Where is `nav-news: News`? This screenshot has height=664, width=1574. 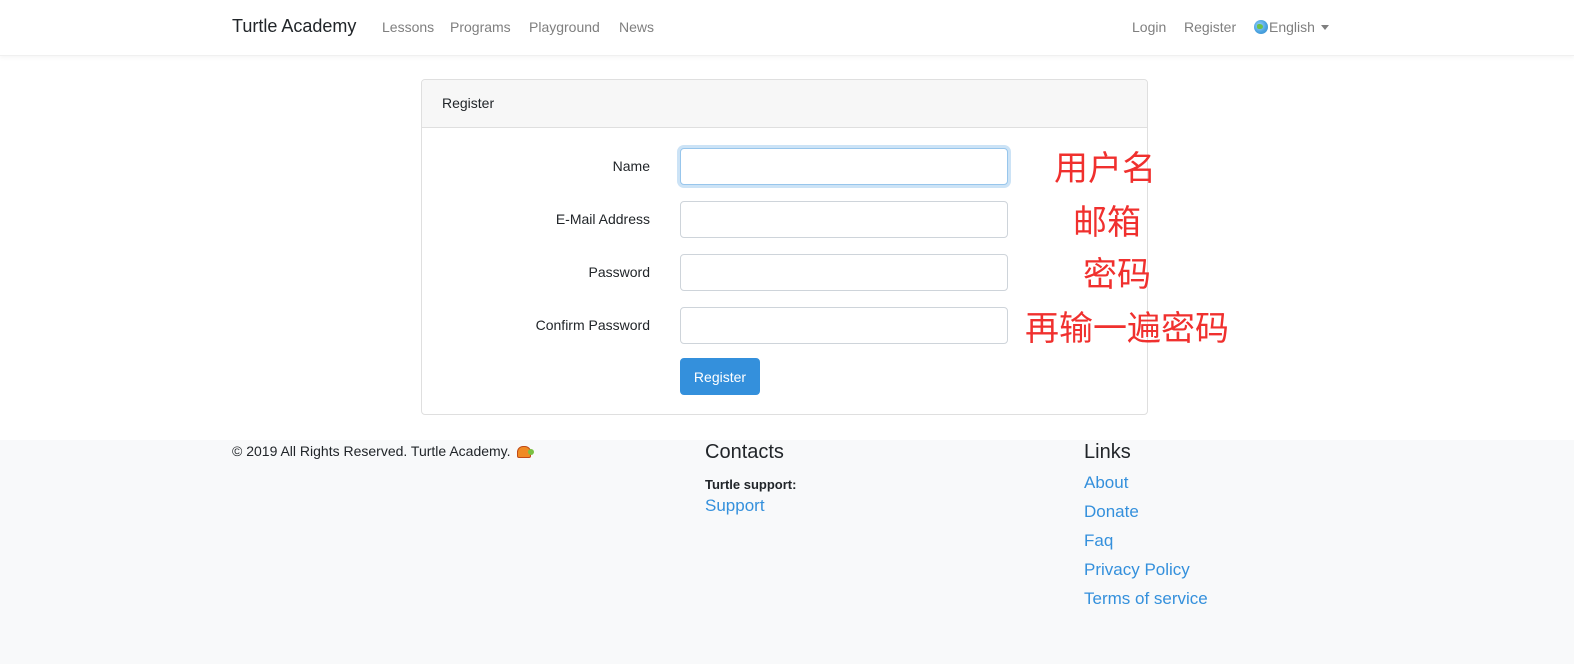
nav-news: News is located at coordinates (636, 27).